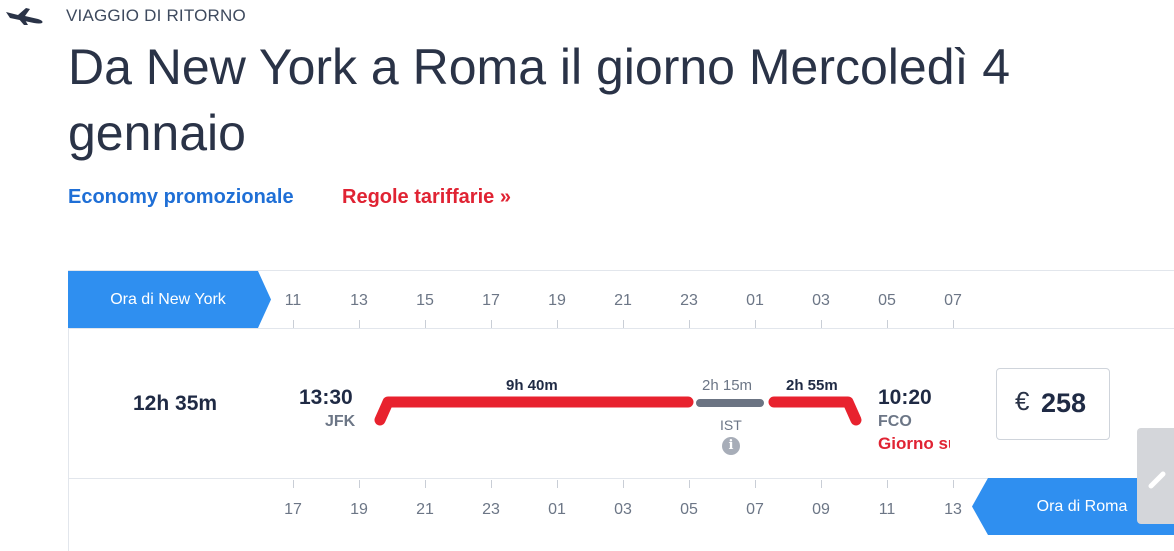 The image size is (1174, 551). Describe the element at coordinates (812, 385) in the screenshot. I see `segment-2-duration: 2h 55m` at that location.